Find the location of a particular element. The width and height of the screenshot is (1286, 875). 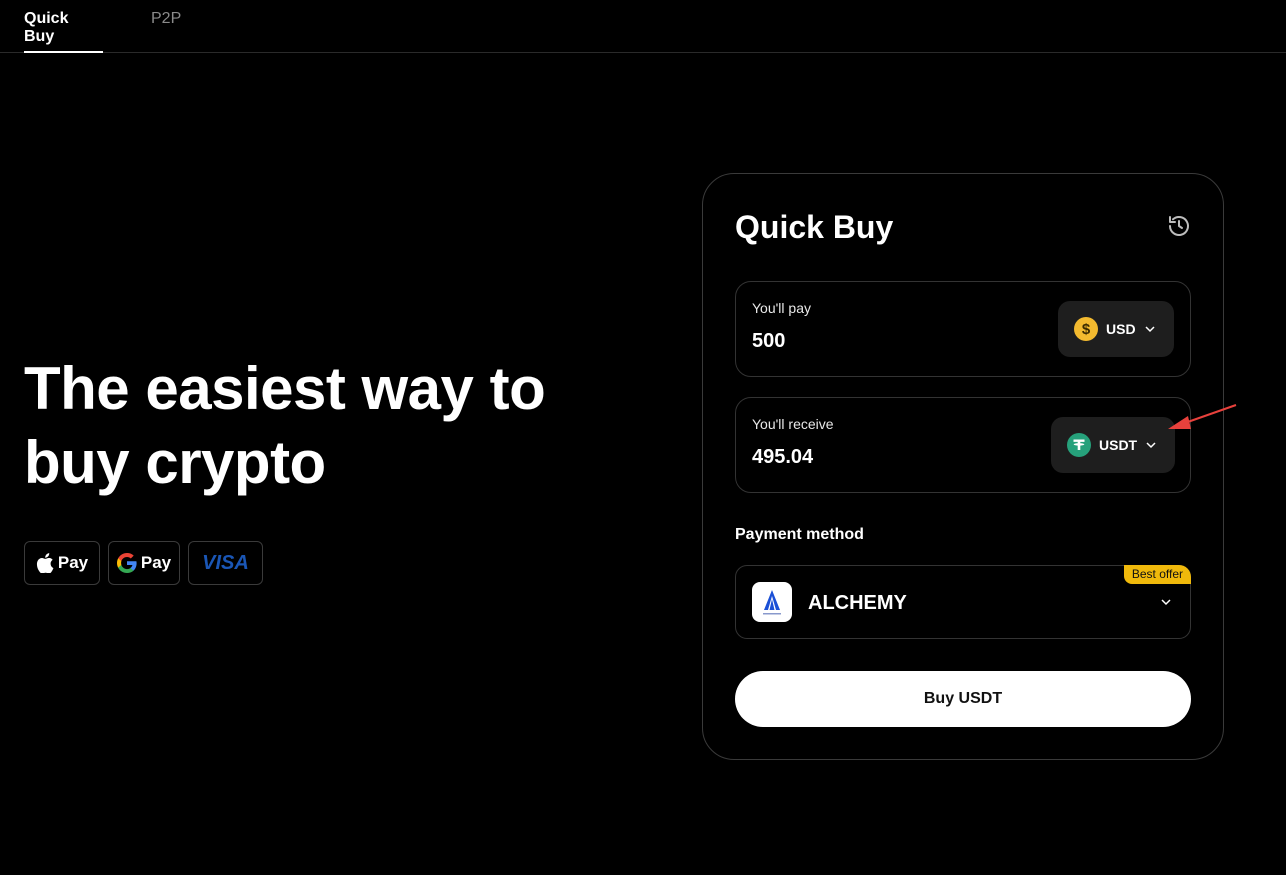

pay-field: You'll pay 500 $ USD is located at coordinates (963, 329).